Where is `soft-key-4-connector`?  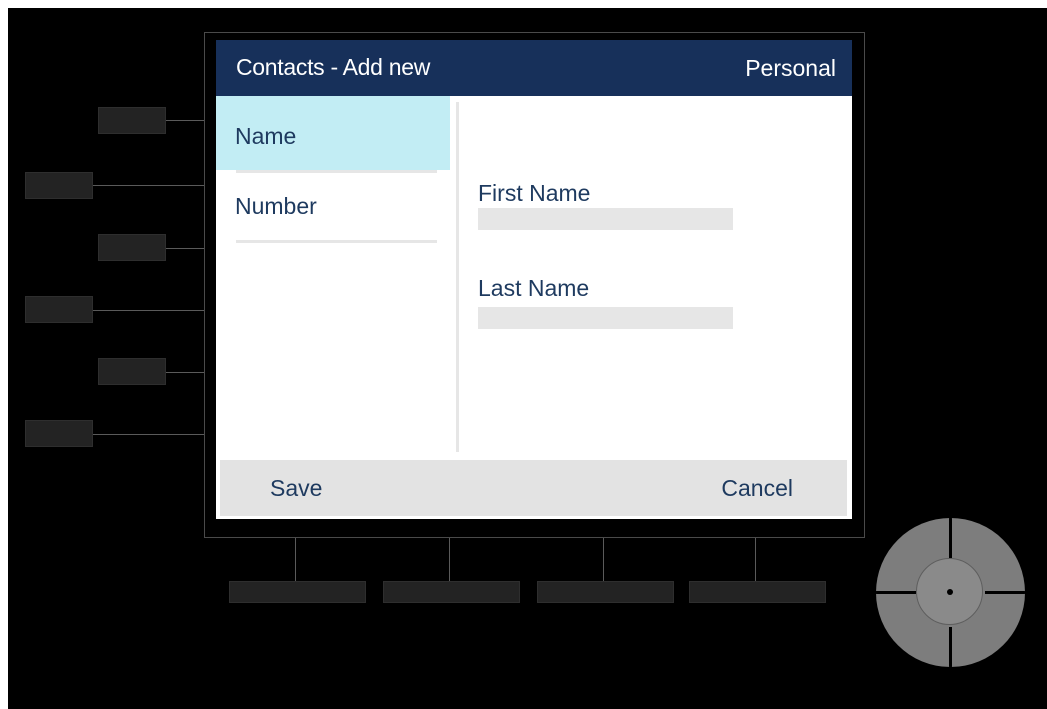
soft-key-4-connector is located at coordinates (755, 559).